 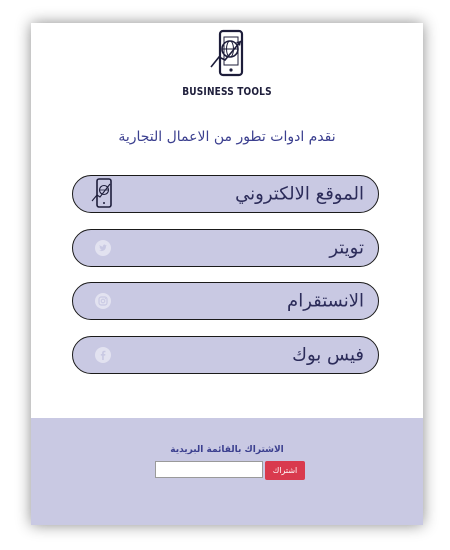 What do you see at coordinates (346, 248) in the screenshot?
I see `twitter-link-label: تويتر` at bounding box center [346, 248].